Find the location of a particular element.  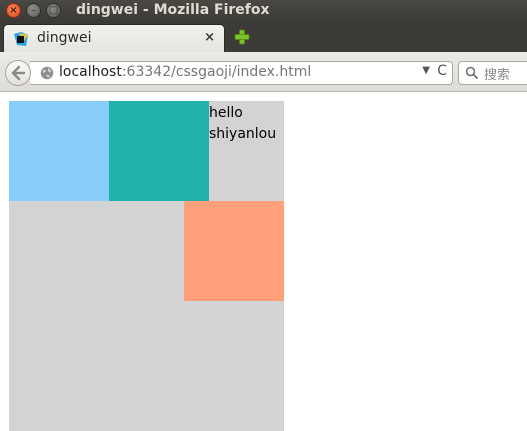

teal-box is located at coordinates (159, 151).